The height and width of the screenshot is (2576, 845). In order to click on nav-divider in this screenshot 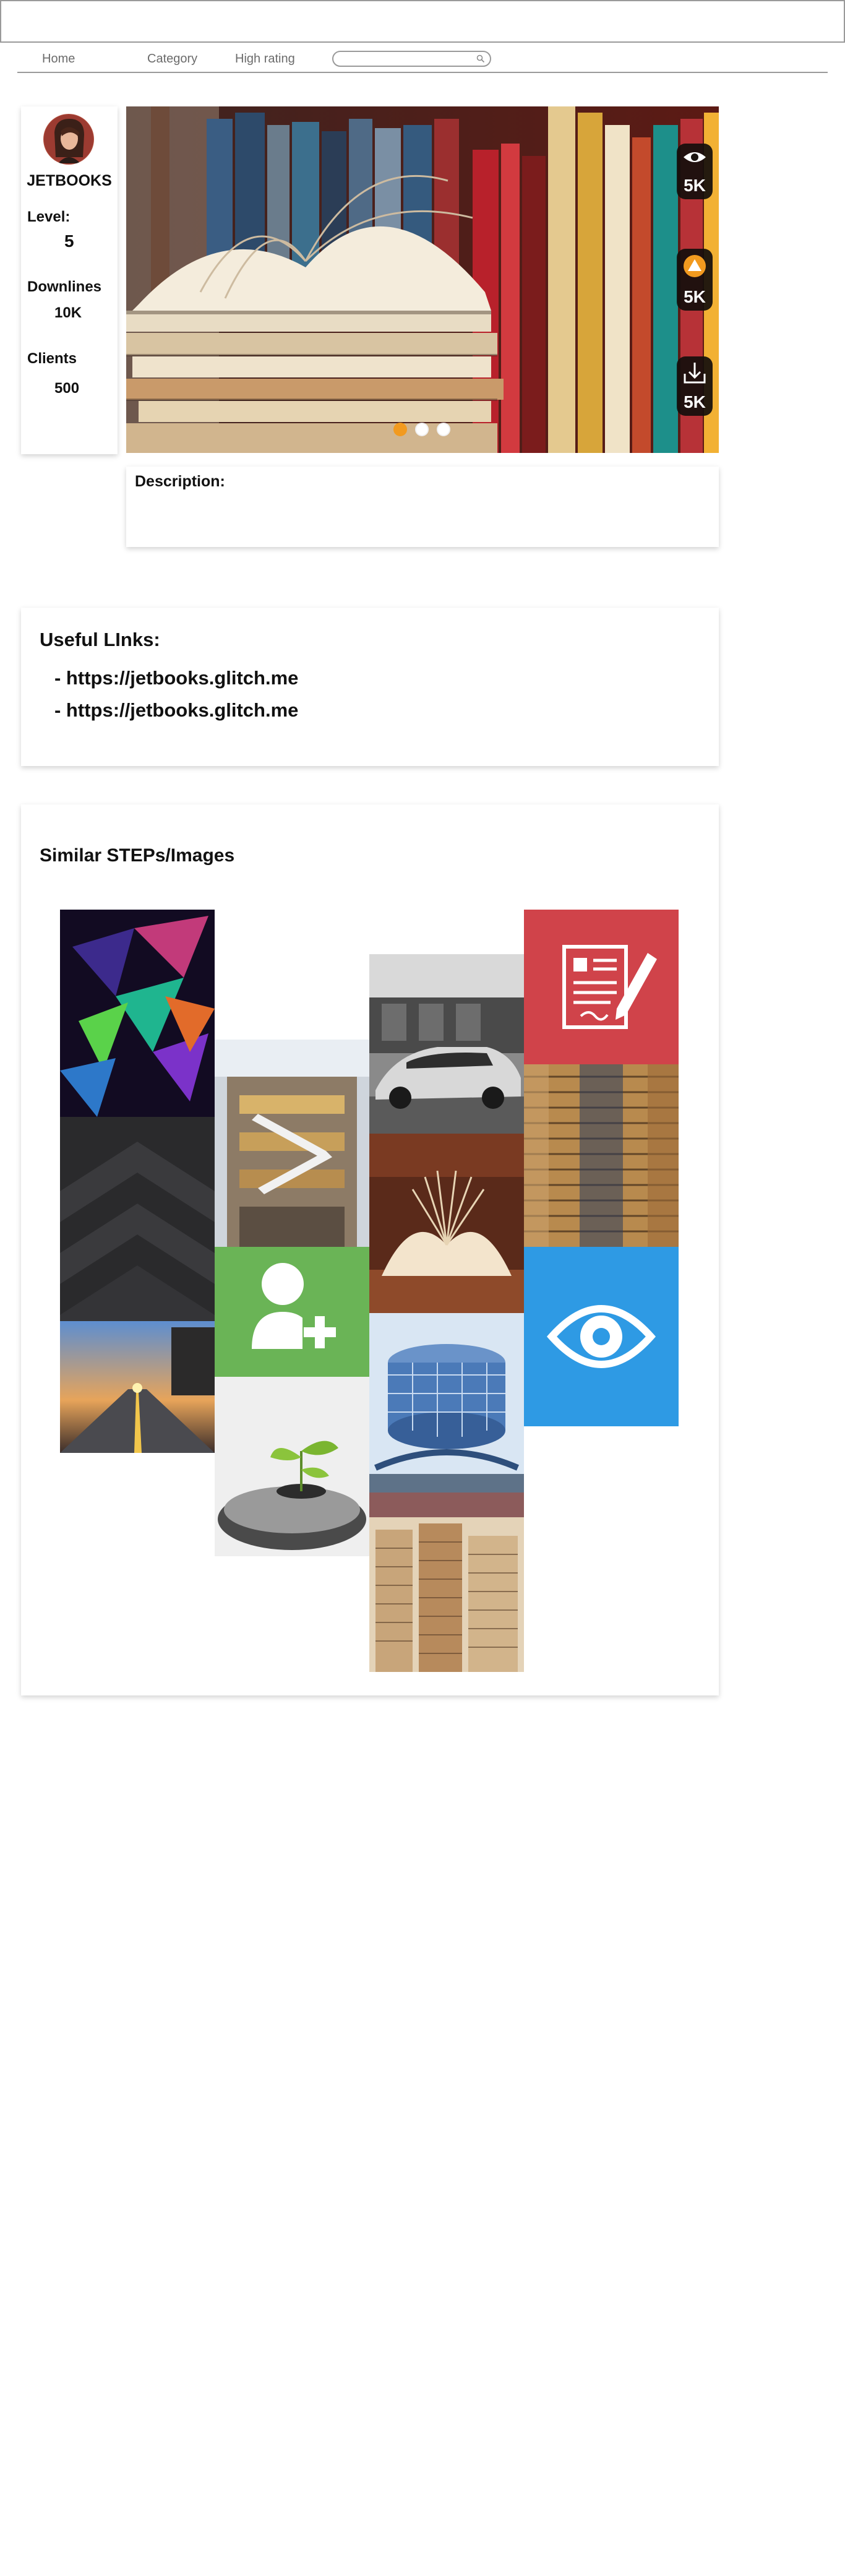, I will do `click(422, 72)`.